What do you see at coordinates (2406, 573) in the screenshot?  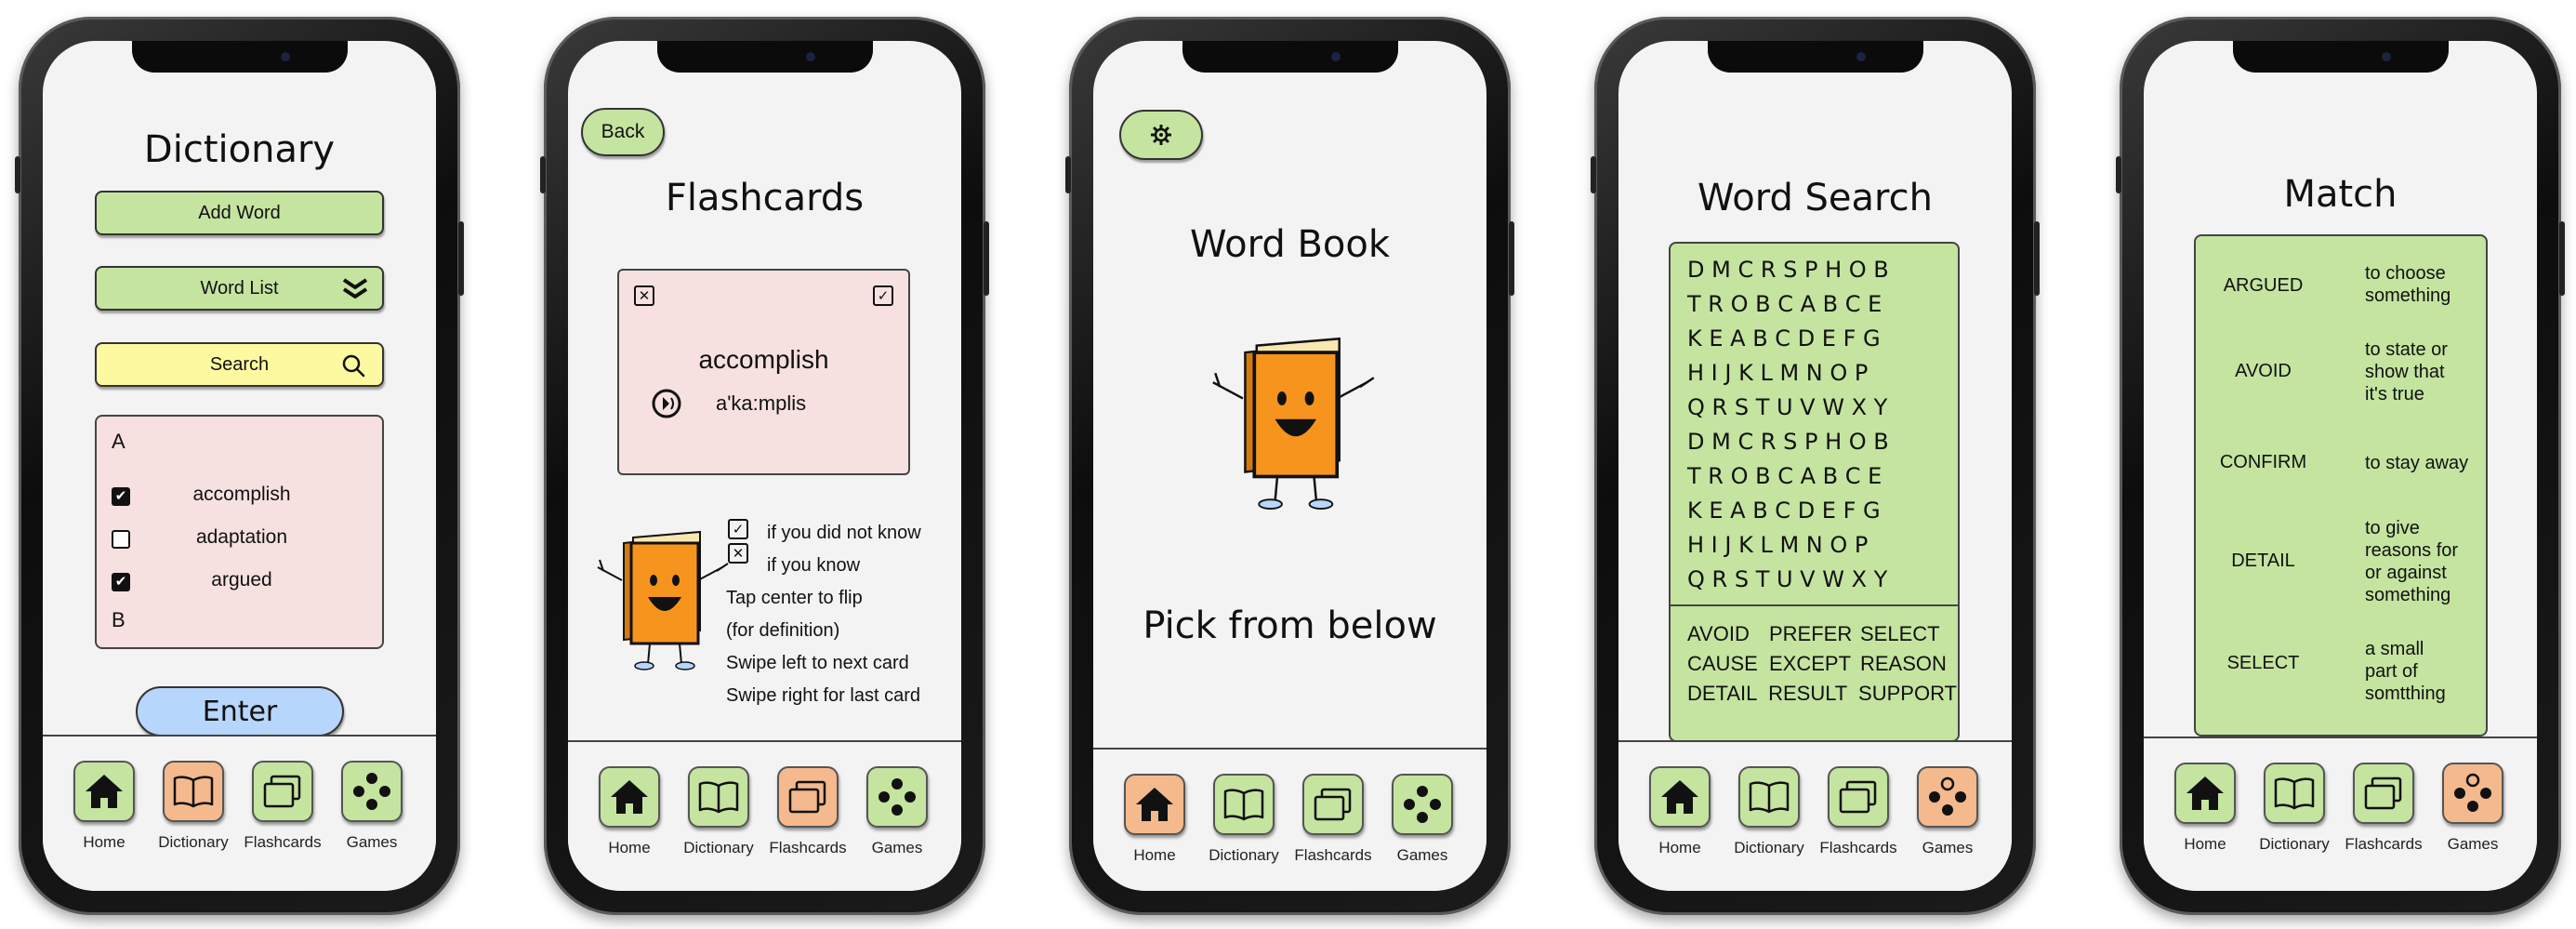 I see `definition-line: or against` at bounding box center [2406, 573].